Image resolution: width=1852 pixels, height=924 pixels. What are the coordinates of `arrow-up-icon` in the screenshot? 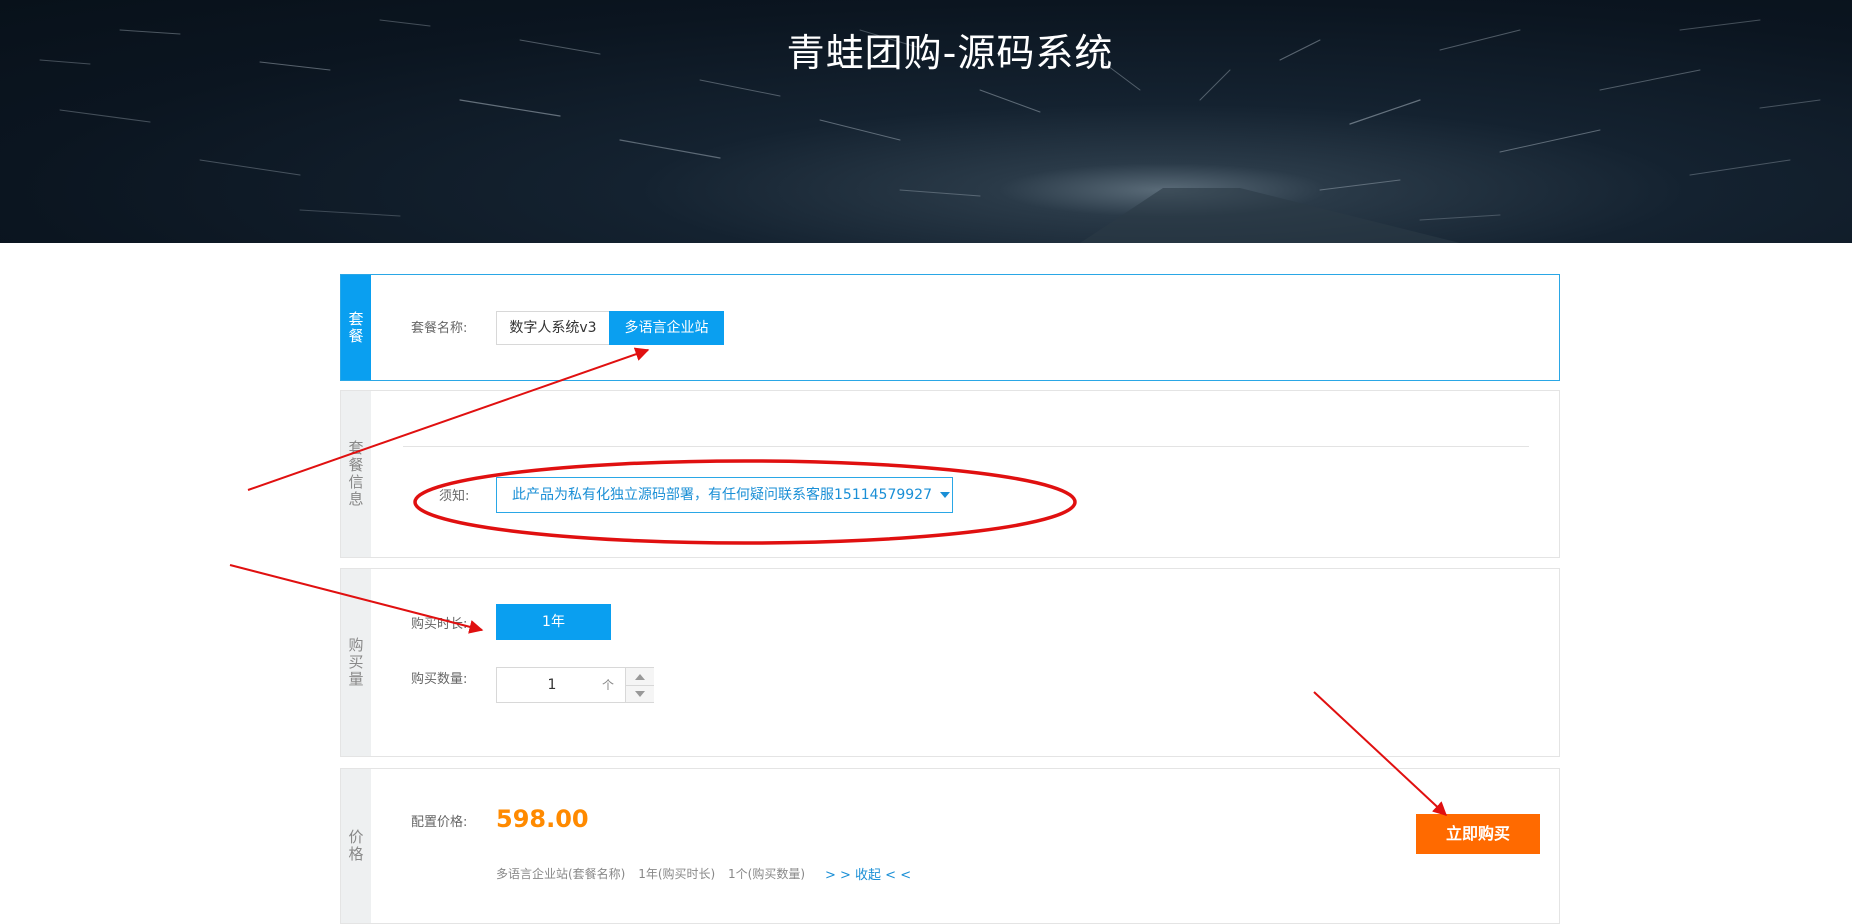 It's located at (640, 676).